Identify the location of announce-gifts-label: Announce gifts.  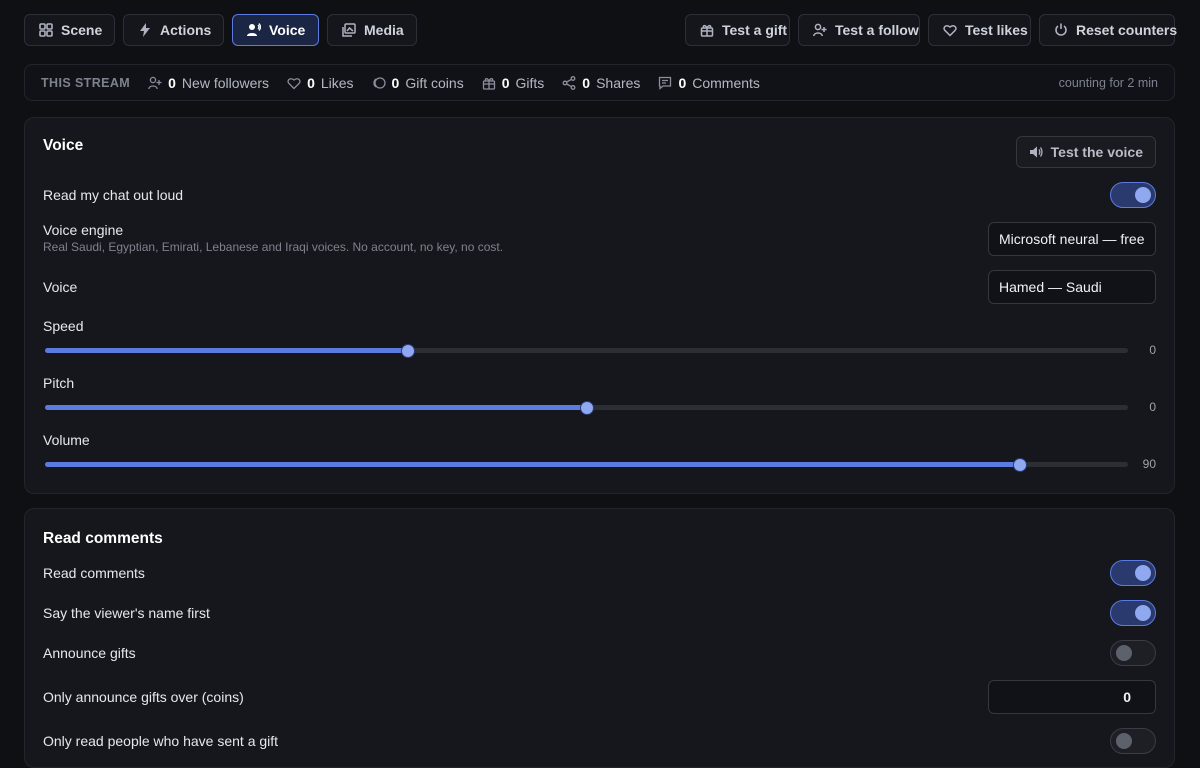
(89, 653).